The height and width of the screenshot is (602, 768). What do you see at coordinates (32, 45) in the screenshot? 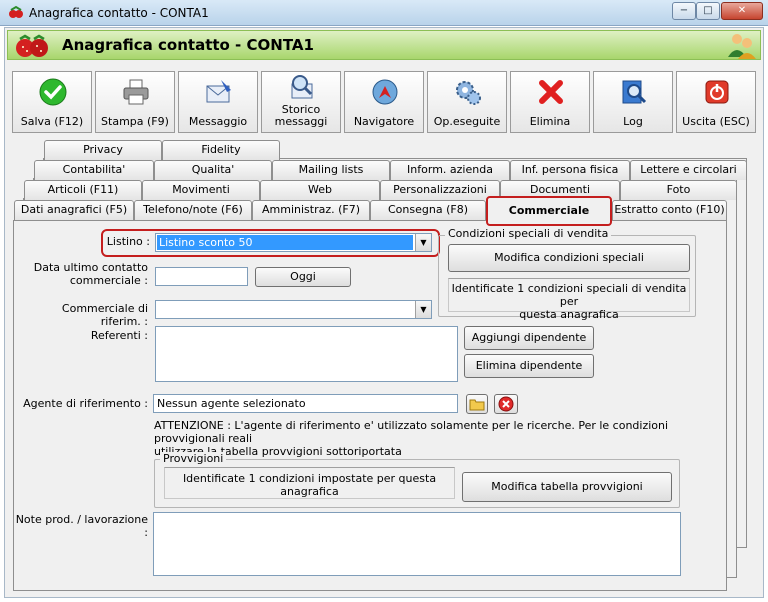
I see `strawberry-logo-icon` at bounding box center [32, 45].